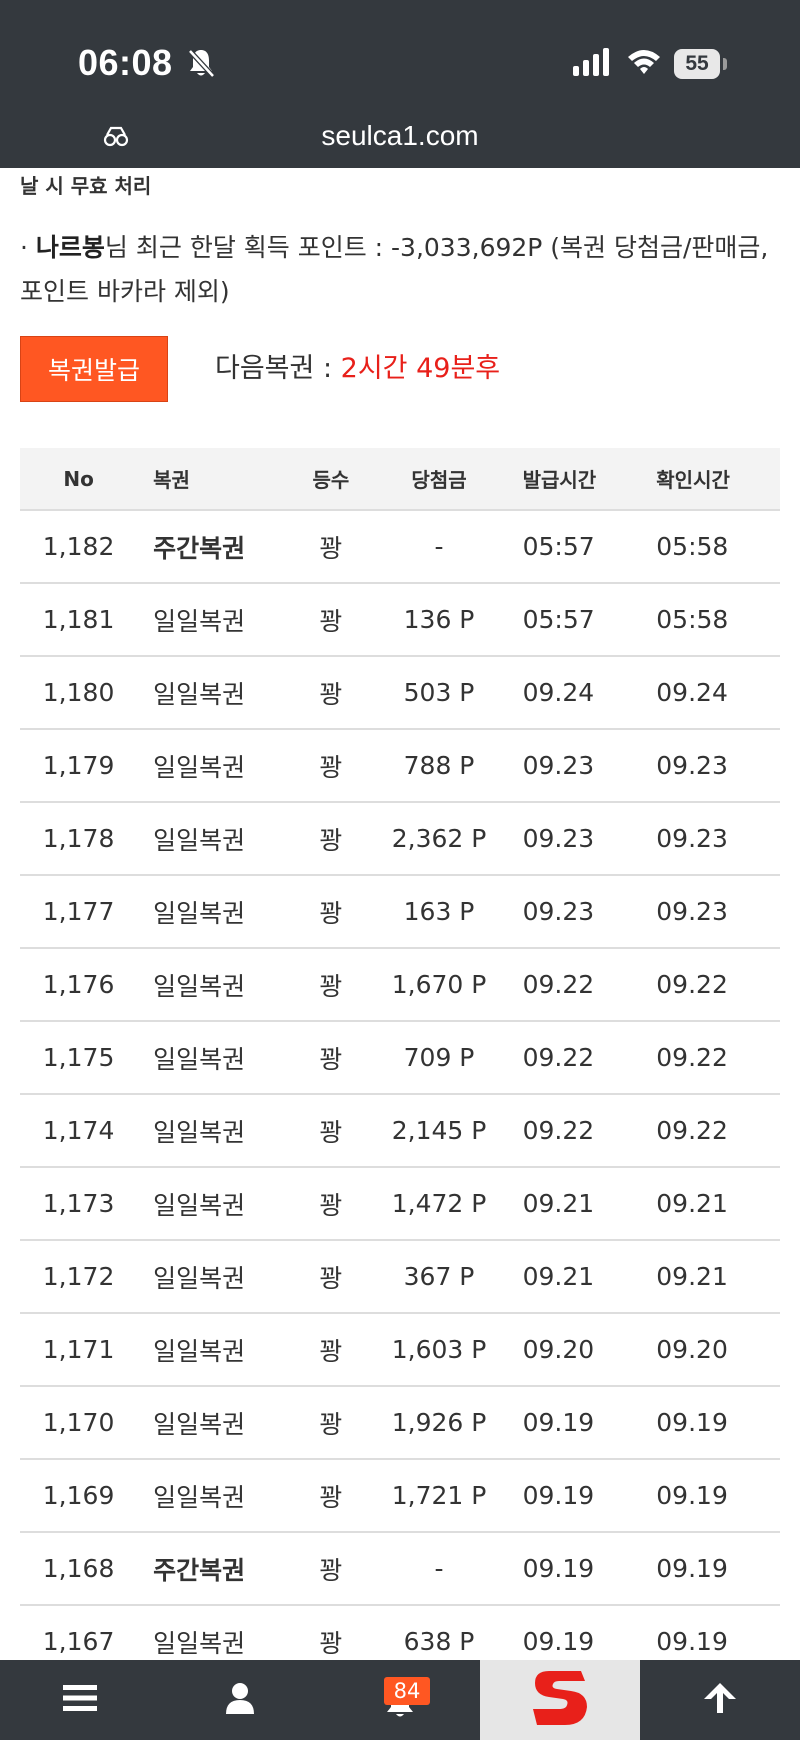 The width and height of the screenshot is (800, 1740). What do you see at coordinates (94, 369) in the screenshot?
I see `issue-lottery-button: 복권발급` at bounding box center [94, 369].